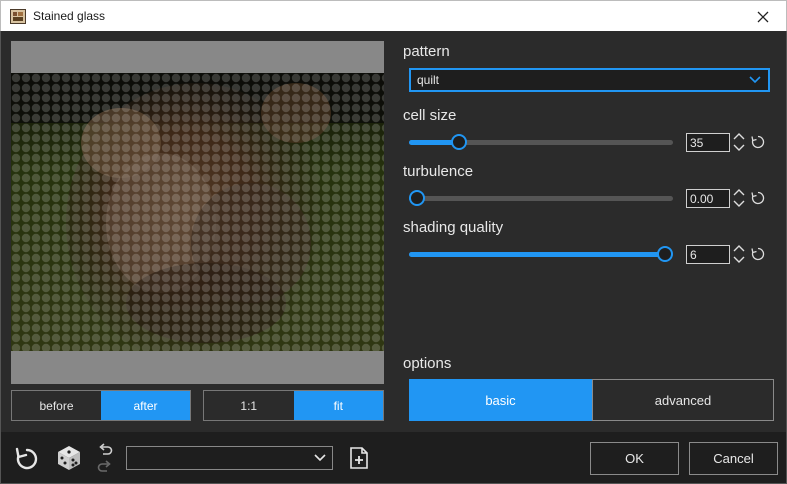 Image resolution: width=787 pixels, height=484 pixels. What do you see at coordinates (393, 458) in the screenshot?
I see `footer: OK Cancel` at bounding box center [393, 458].